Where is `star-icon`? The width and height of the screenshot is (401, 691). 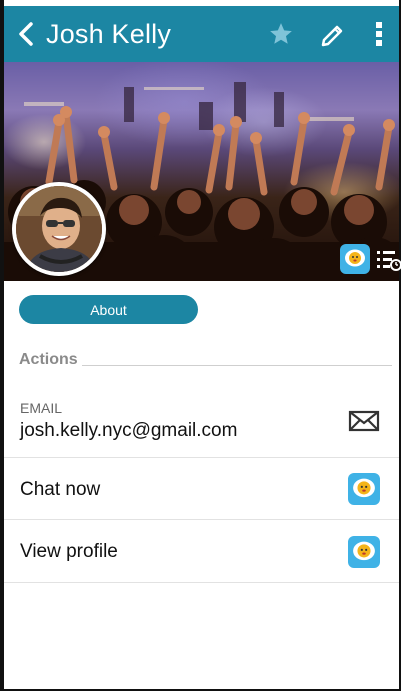
star-icon is located at coordinates (281, 33).